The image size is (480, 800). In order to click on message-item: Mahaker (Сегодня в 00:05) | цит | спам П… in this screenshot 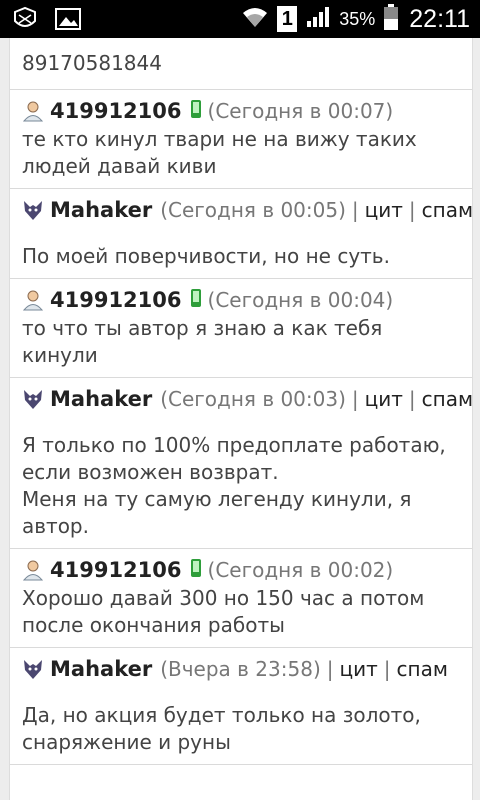, I will do `click(241, 234)`.